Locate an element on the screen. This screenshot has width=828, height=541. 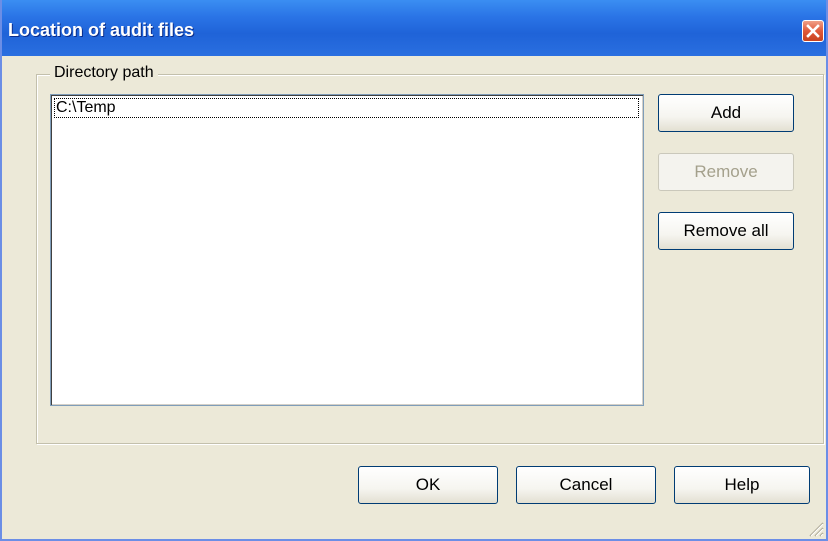
group-label: Directory path is located at coordinates (104, 73).